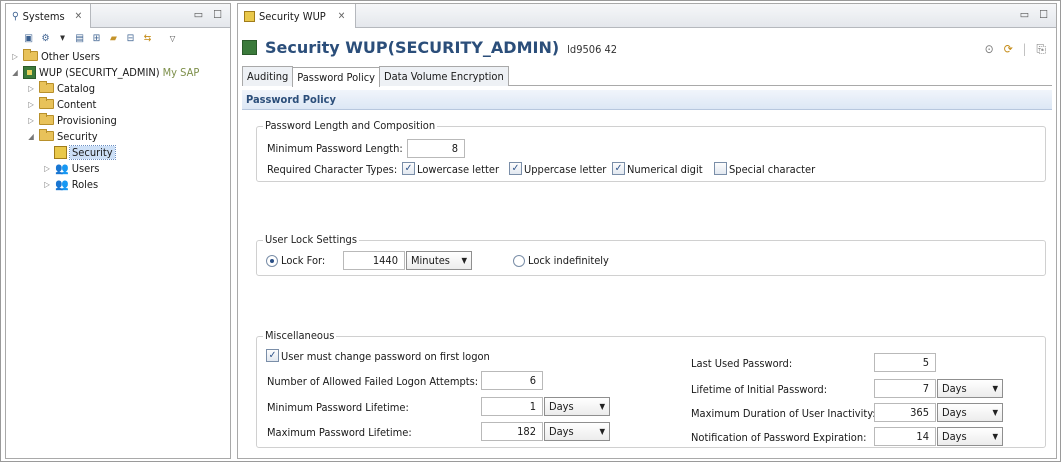 This screenshot has height=462, width=1061. Describe the element at coordinates (62, 136) in the screenshot. I see `tree-item-security: ◢ Security` at that location.